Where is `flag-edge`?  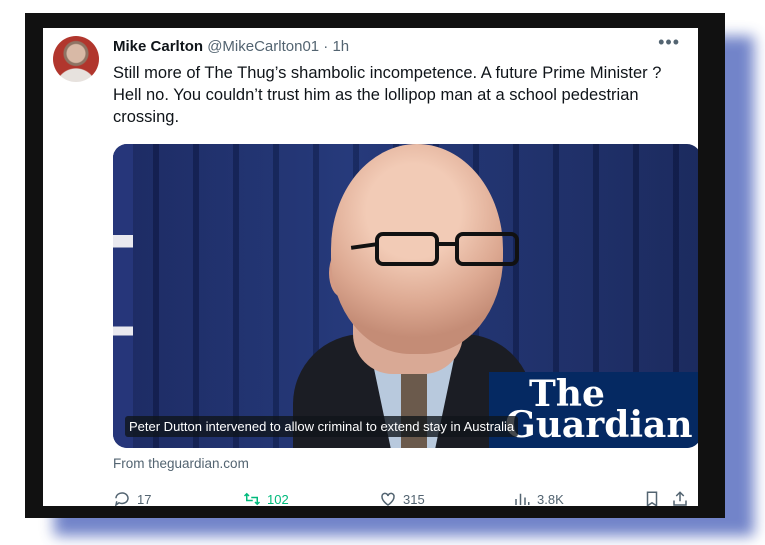
flag-edge is located at coordinates (123, 296).